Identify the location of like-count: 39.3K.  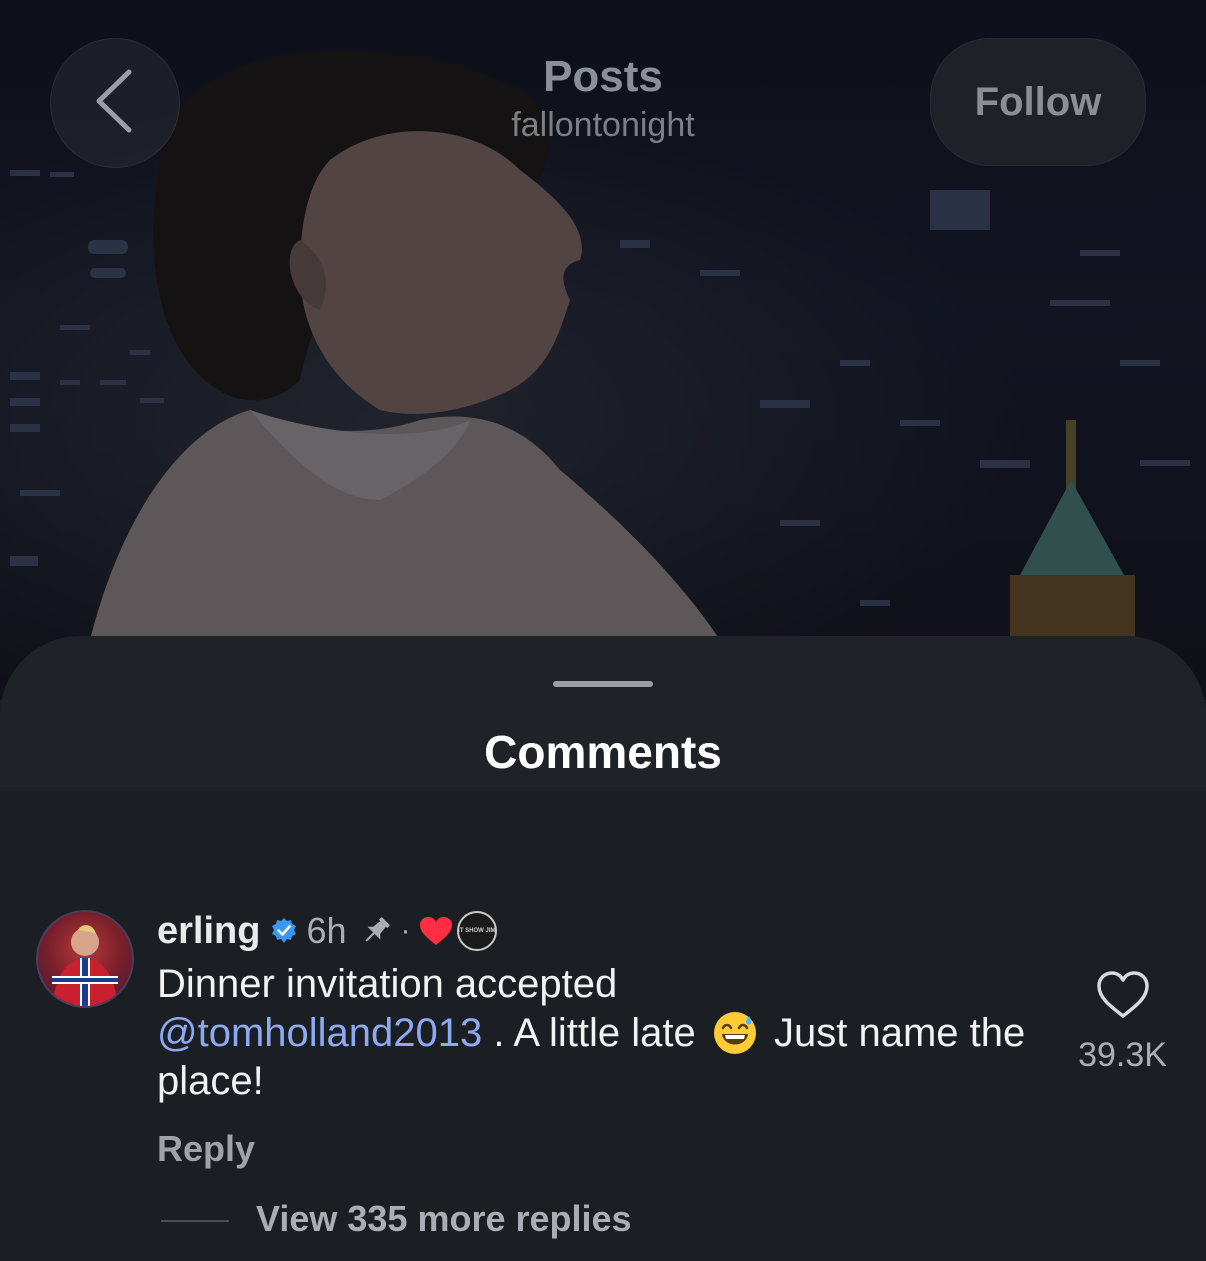
(1122, 1055).